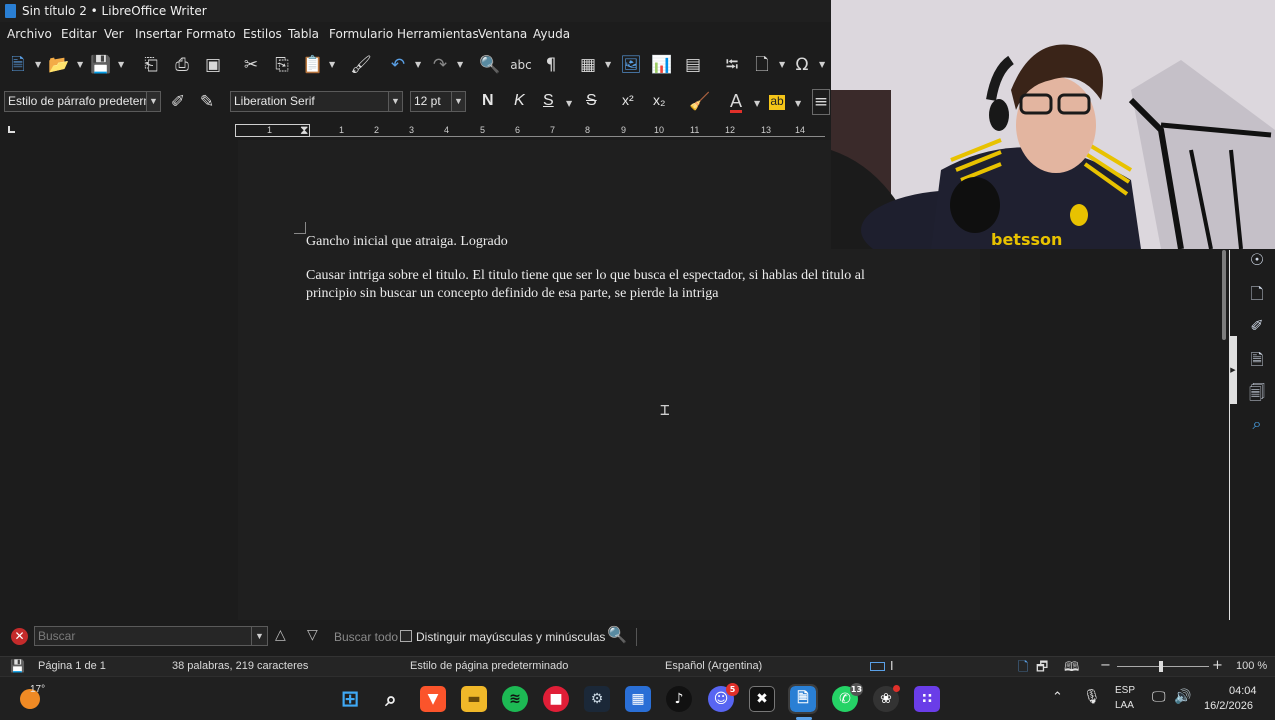  I want to click on clone-formatting-icon: 🖌, so click(361, 65).